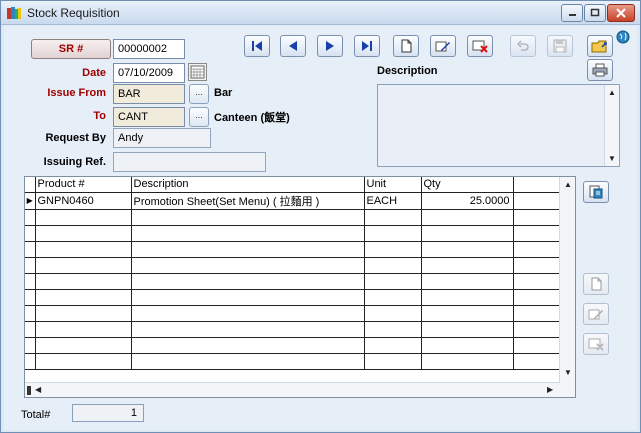  What do you see at coordinates (550, 389) in the screenshot?
I see `grid-scroll-right-icon: ▶` at bounding box center [550, 389].